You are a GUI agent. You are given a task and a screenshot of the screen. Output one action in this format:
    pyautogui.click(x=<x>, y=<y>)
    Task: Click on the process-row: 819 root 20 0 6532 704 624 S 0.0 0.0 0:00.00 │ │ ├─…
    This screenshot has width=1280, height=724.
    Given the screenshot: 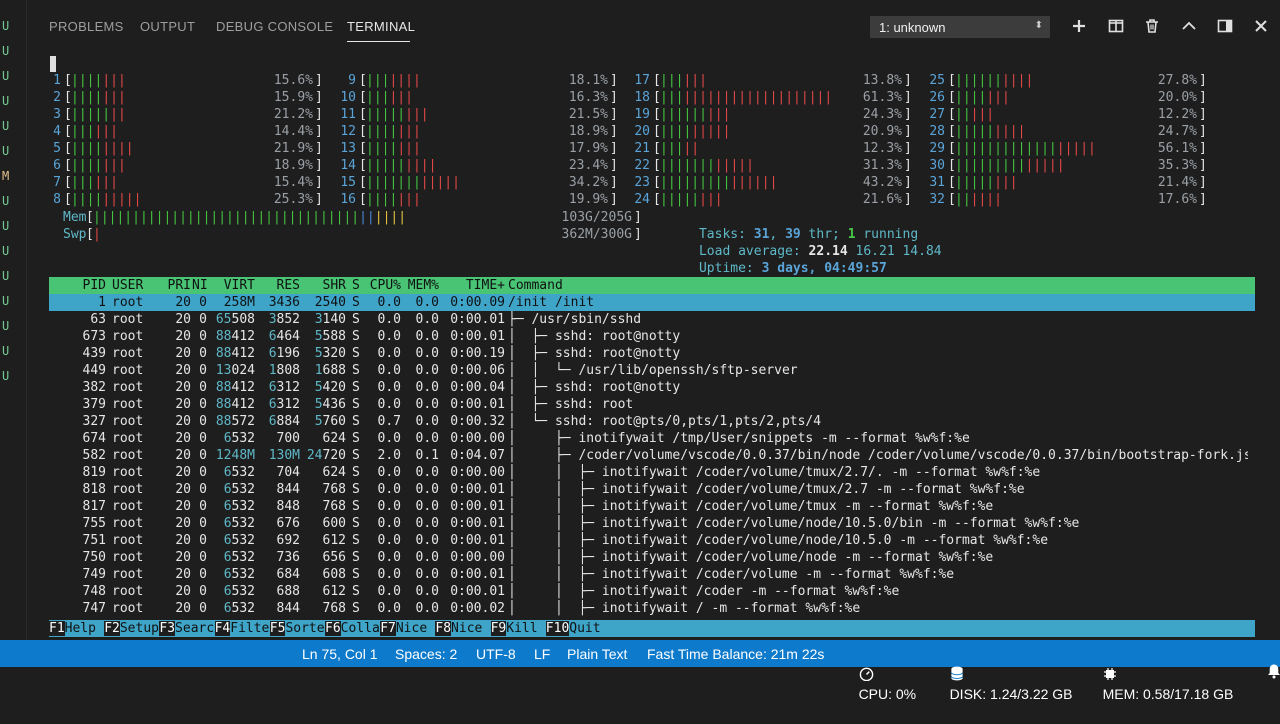 What is the action you would take?
    pyautogui.click(x=652, y=472)
    